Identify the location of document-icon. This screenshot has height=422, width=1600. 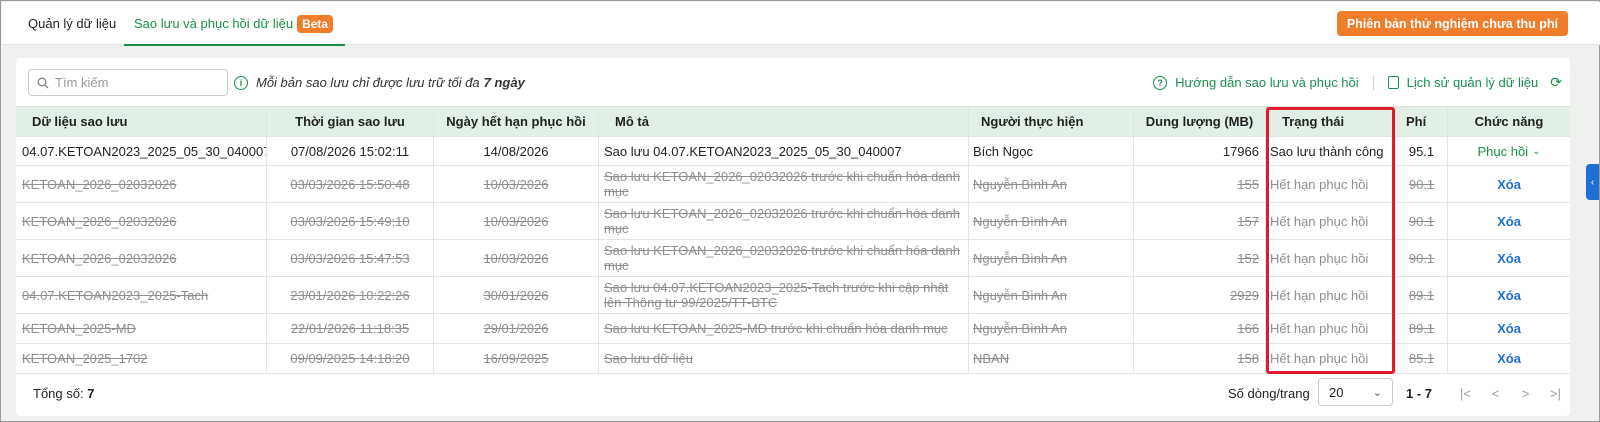
(1393, 82).